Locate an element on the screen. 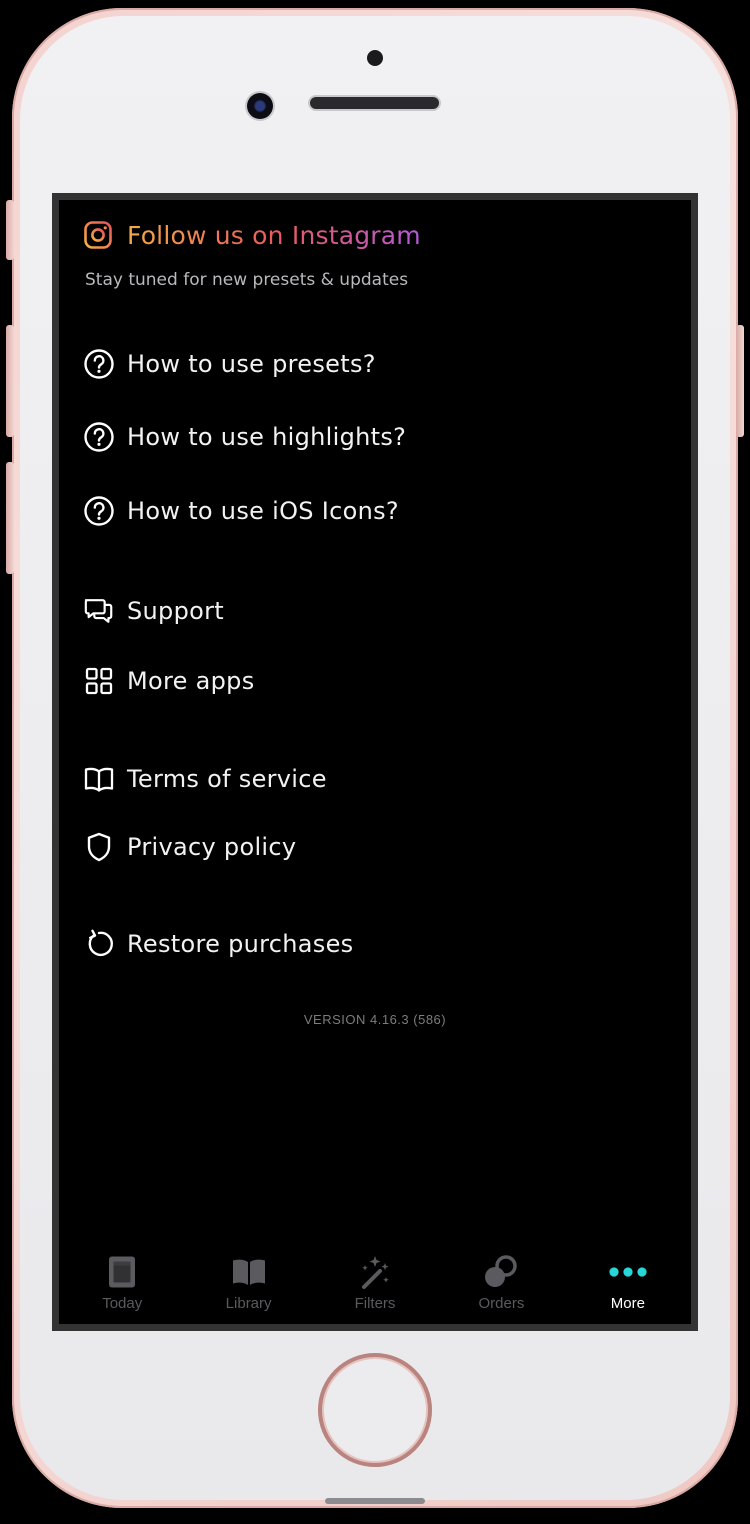 The image size is (750, 1524). menu-item-label: How to use presets? is located at coordinates (251, 364).